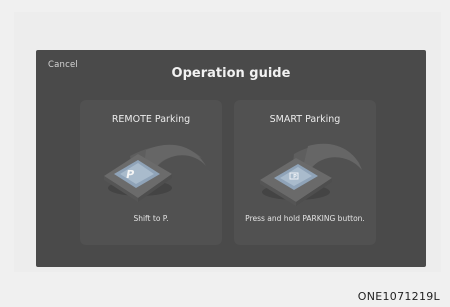 The height and width of the screenshot is (307, 450). Describe the element at coordinates (311, 174) in the screenshot. I see `console-parking-button-icon: P` at that location.